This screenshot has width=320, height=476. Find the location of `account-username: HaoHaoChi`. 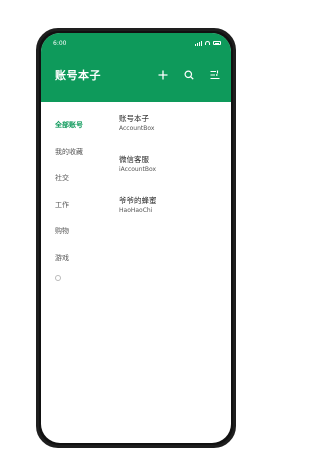

account-username: HaoHaoChi is located at coordinates (136, 210).